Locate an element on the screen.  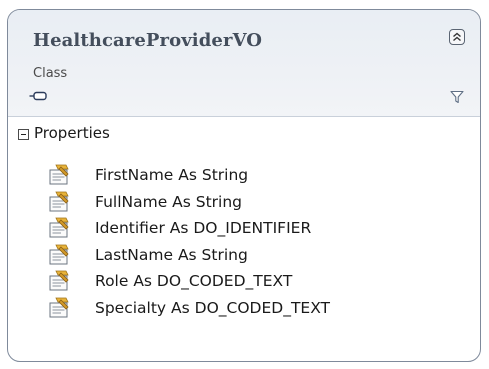
property-item: LastName As String is located at coordinates (189, 255).